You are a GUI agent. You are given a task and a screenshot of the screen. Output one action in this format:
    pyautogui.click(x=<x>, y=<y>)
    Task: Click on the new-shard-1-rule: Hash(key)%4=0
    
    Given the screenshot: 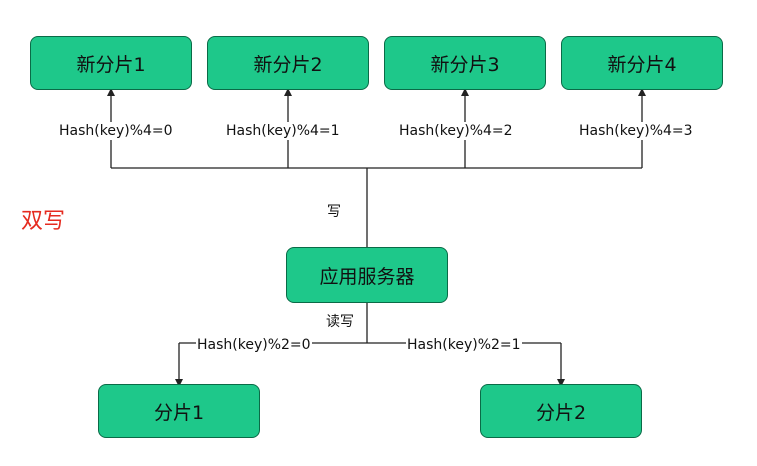 What is the action you would take?
    pyautogui.click(x=116, y=131)
    